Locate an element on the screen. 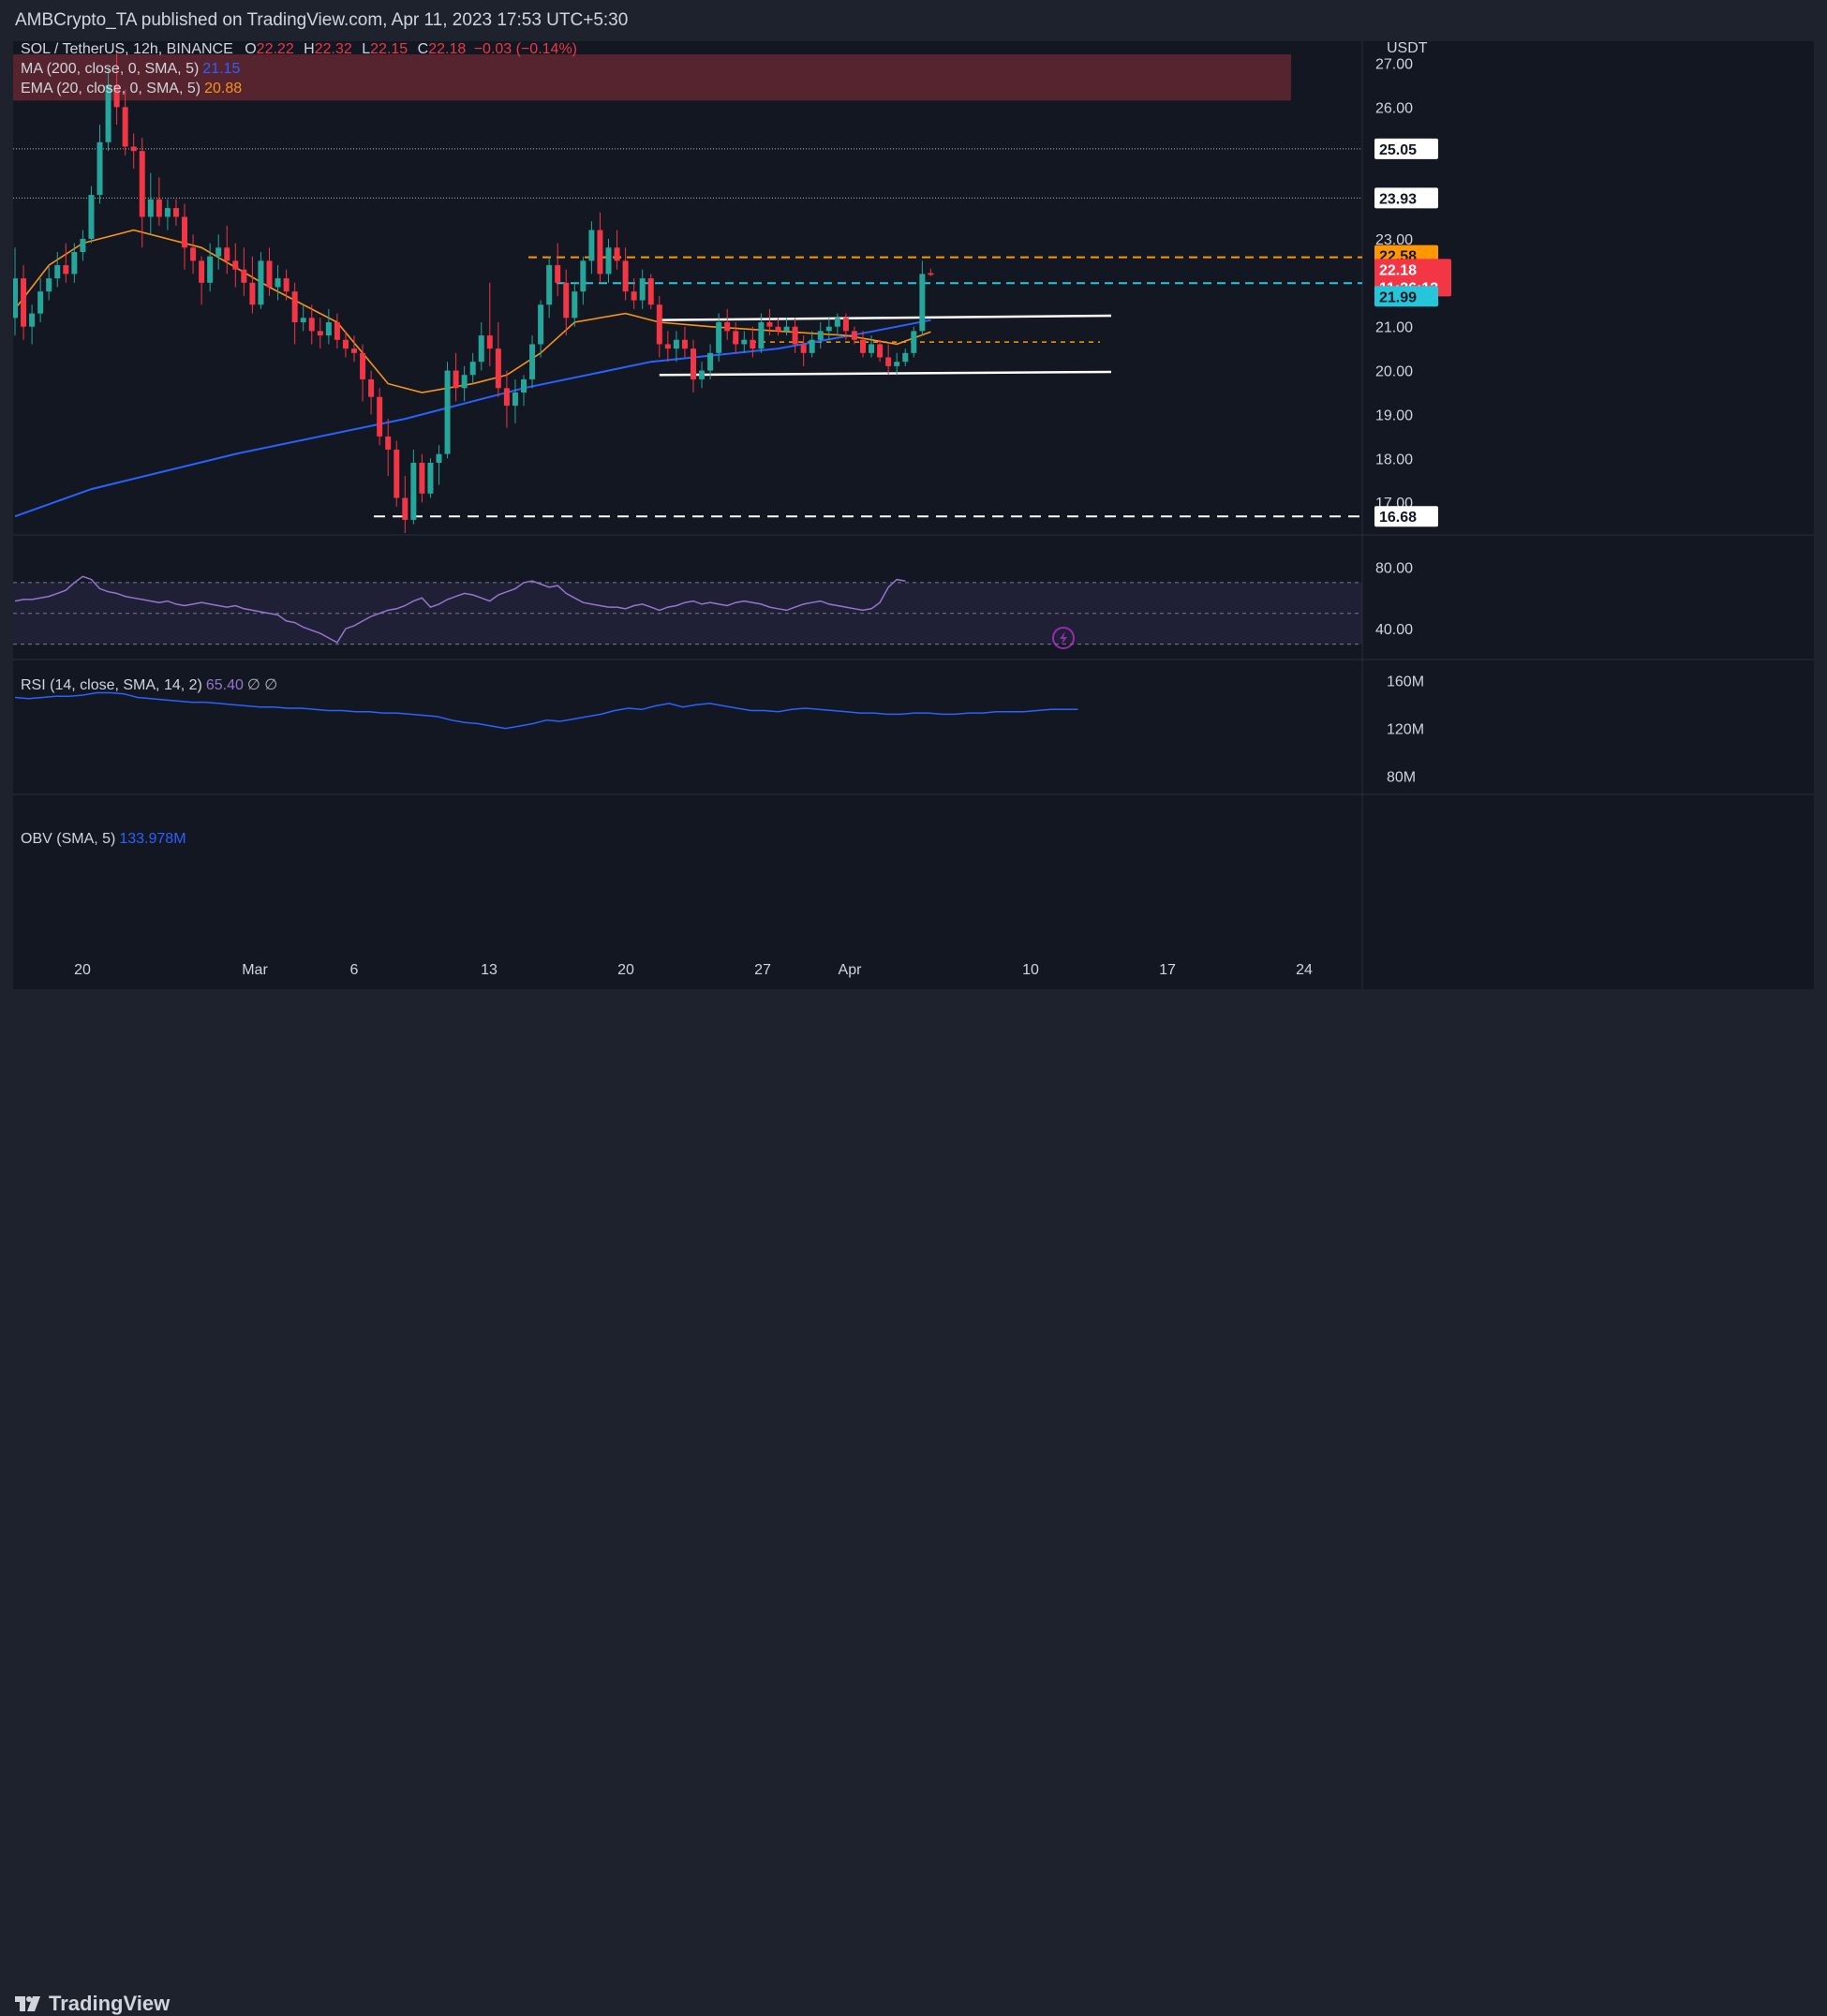 The image size is (1827, 2016). ma-value: 21.15 is located at coordinates (222, 69).